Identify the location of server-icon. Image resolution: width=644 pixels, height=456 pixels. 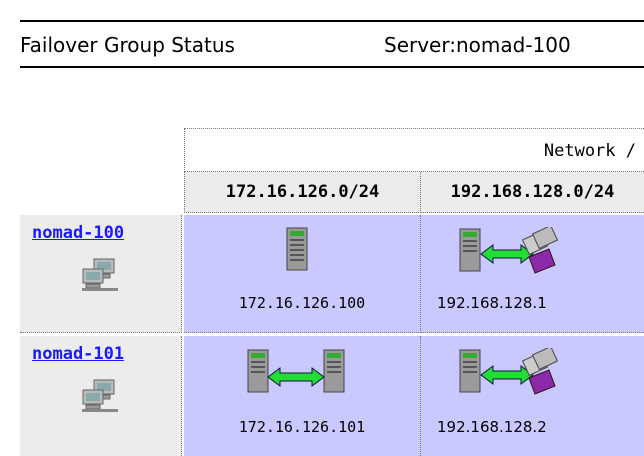
(297, 251).